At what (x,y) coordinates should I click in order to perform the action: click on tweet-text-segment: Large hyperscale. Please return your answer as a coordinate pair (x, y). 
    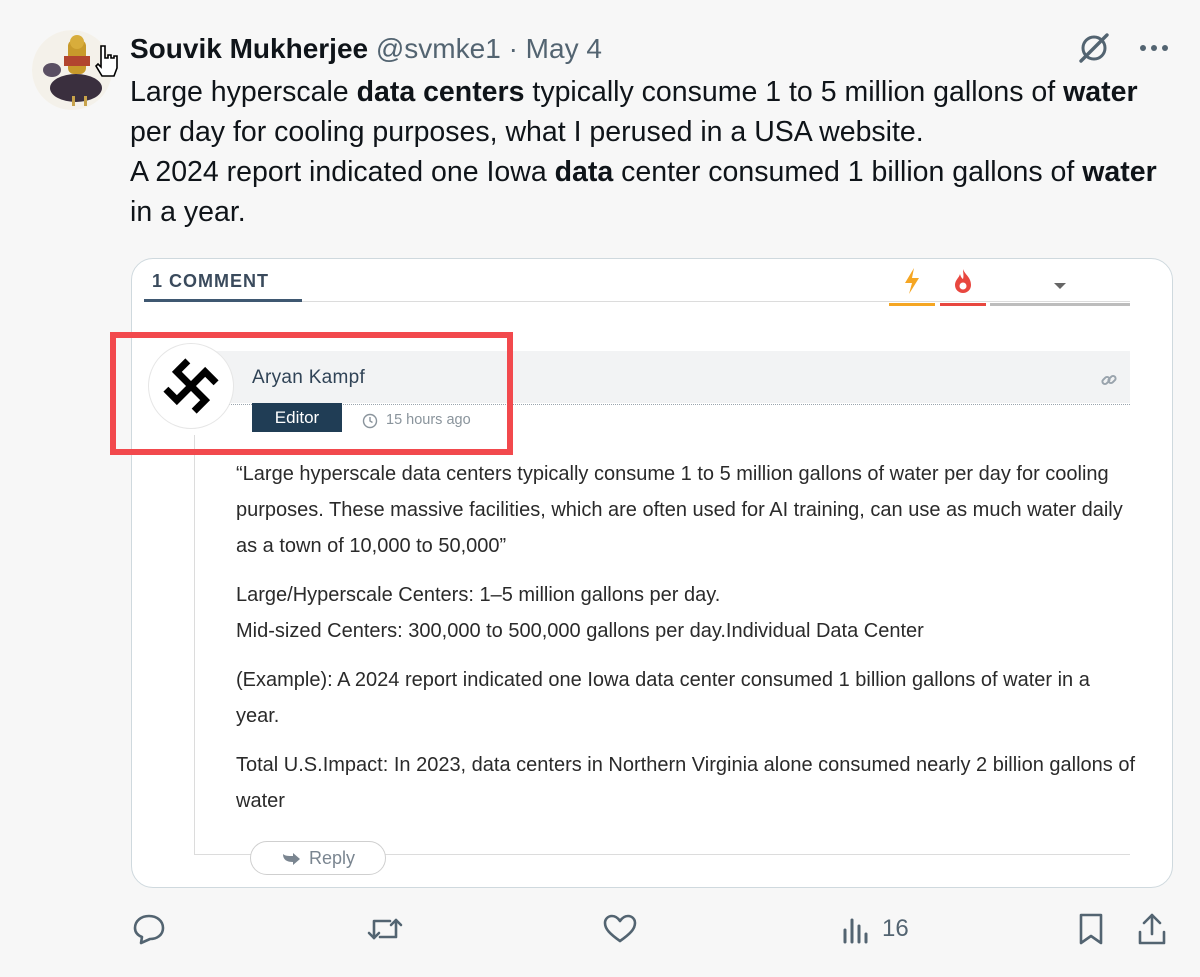
    Looking at the image, I should click on (243, 92).